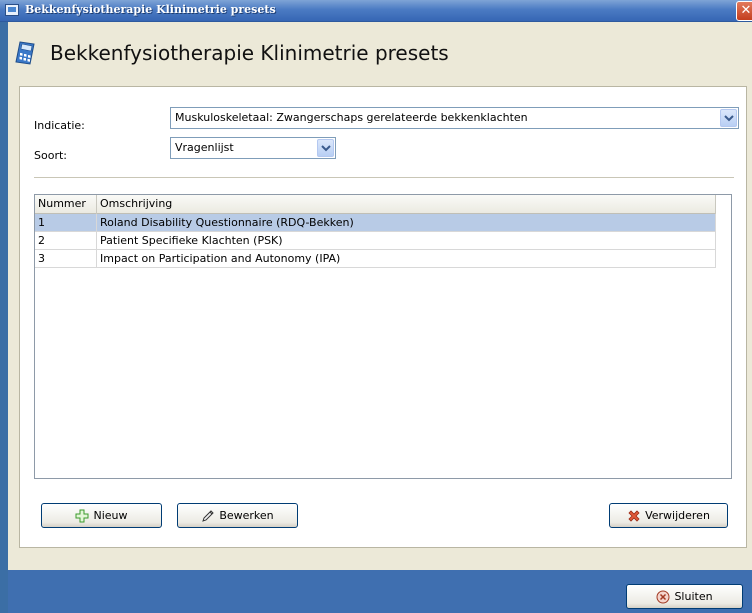  I want to click on dialog-header: Bekkenfysiotherapie Klinimetrie presets, so click(380, 53).